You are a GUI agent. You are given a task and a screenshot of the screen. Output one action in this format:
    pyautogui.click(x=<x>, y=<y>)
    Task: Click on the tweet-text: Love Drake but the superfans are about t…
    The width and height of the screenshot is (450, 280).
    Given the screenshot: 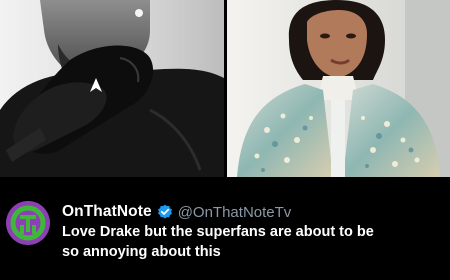 What is the action you would take?
    pyautogui.click(x=218, y=242)
    